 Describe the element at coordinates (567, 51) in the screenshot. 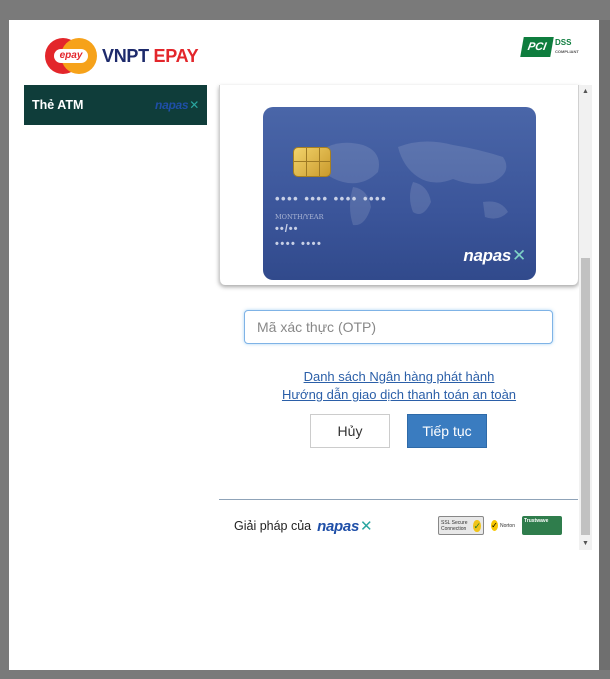

I see `pci-sub: COMPLIANT` at that location.